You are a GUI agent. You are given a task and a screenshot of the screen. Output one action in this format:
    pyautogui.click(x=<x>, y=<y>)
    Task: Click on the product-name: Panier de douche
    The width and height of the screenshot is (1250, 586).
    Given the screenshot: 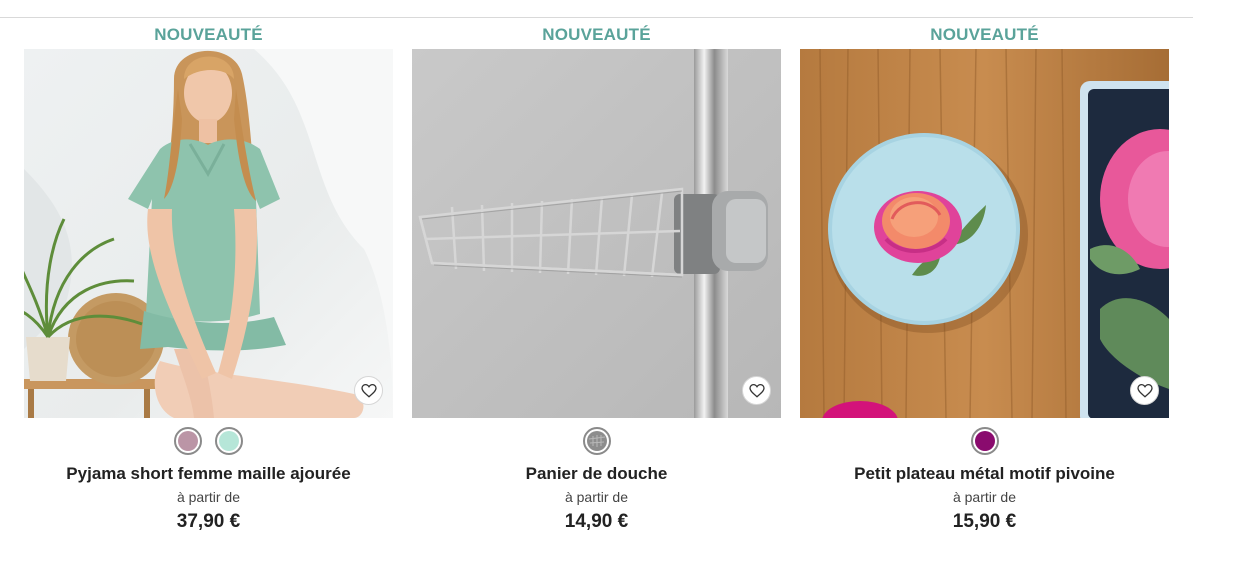 What is the action you would take?
    pyautogui.click(x=596, y=474)
    